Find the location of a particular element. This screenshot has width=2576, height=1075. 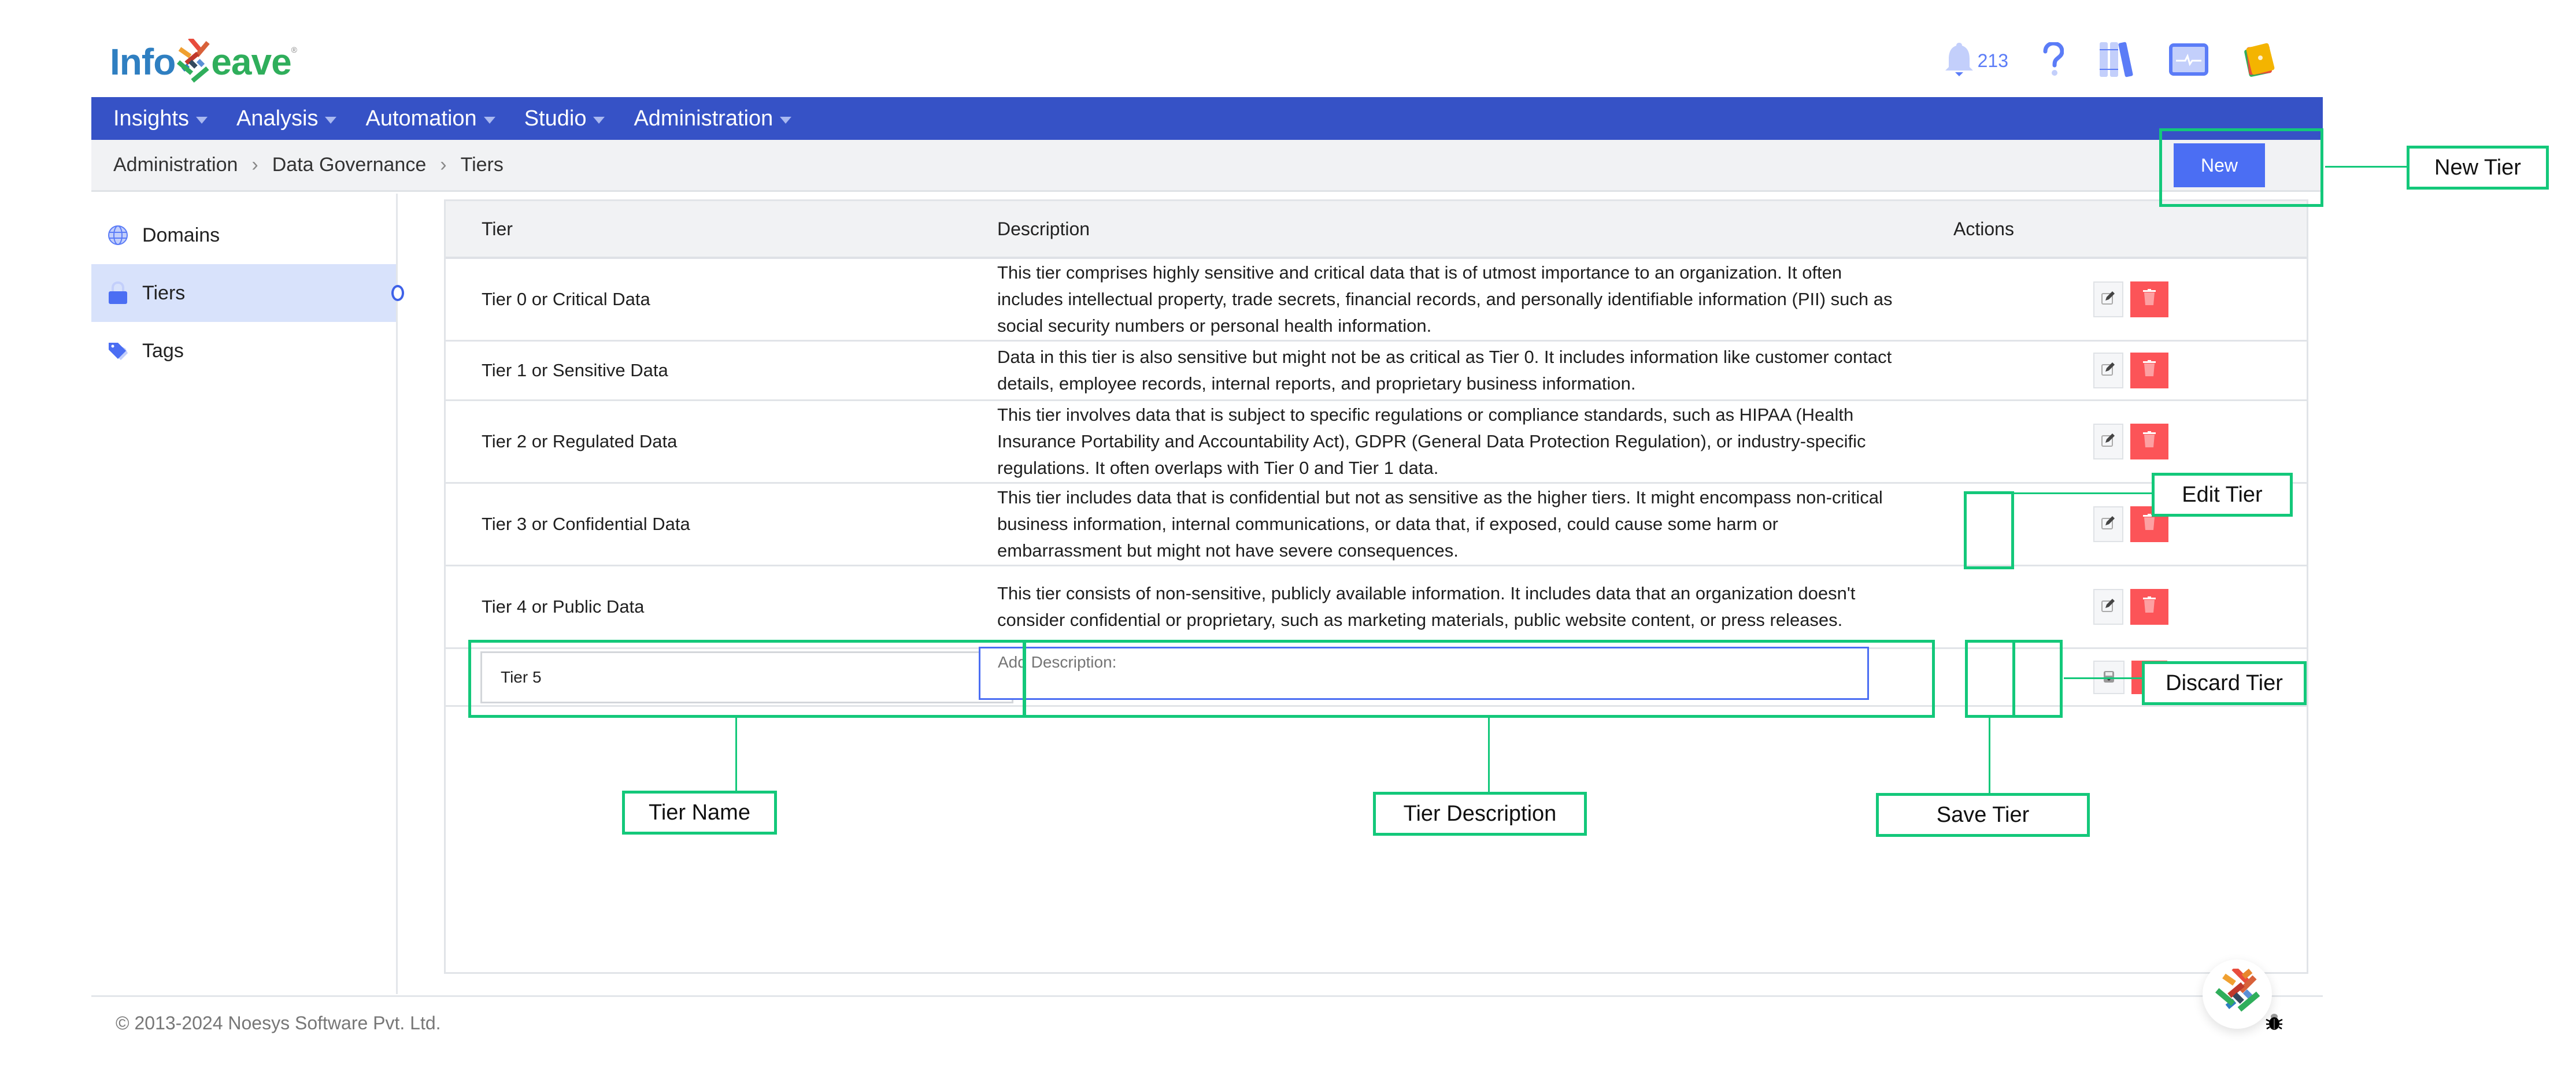

infoveave-mark-icon is located at coordinates (2237, 992).